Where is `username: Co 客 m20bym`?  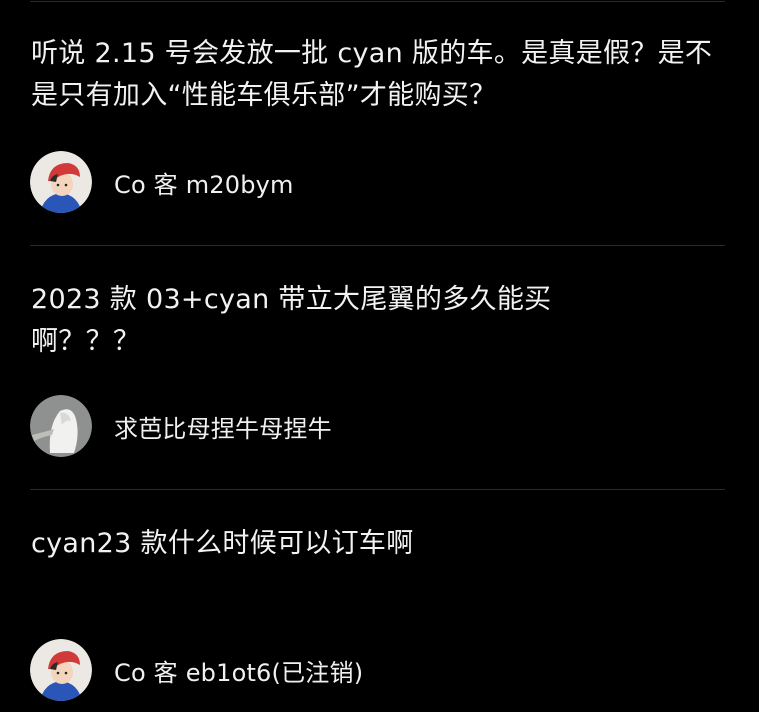 username: Co 客 m20bym is located at coordinates (204, 182).